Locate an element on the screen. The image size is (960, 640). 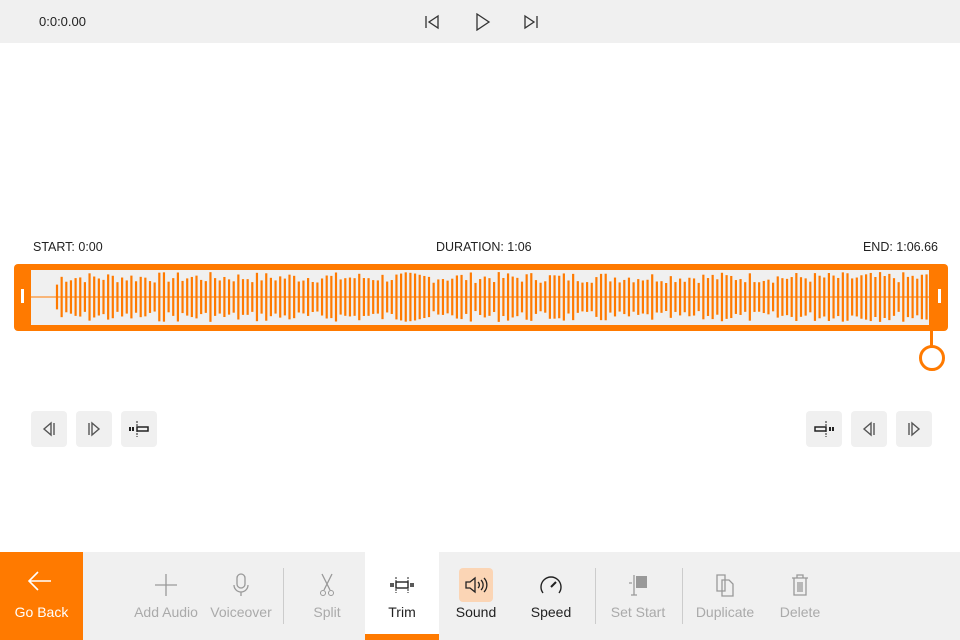
set-start-label: Set Start is located at coordinates (638, 612).